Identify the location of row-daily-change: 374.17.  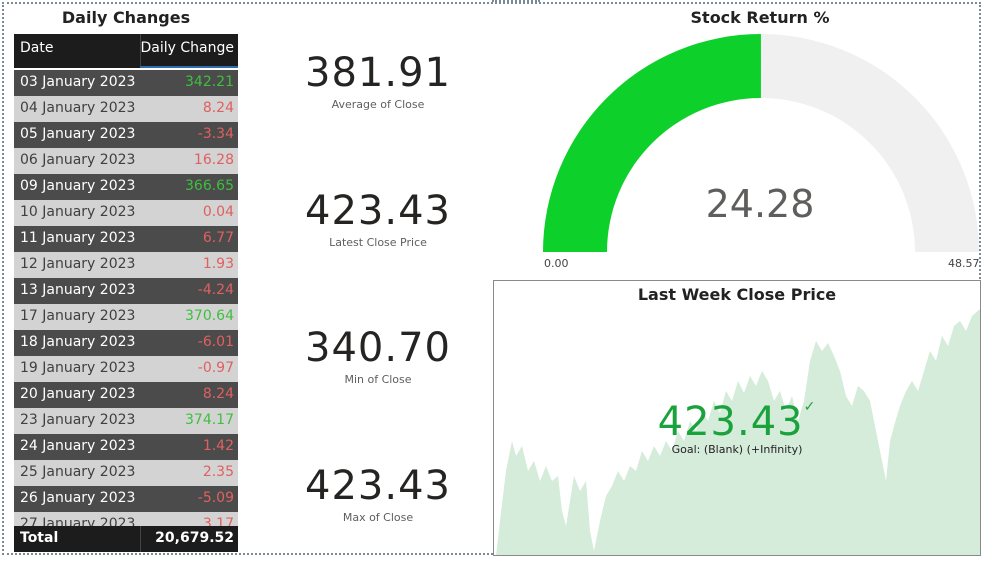
(209, 420).